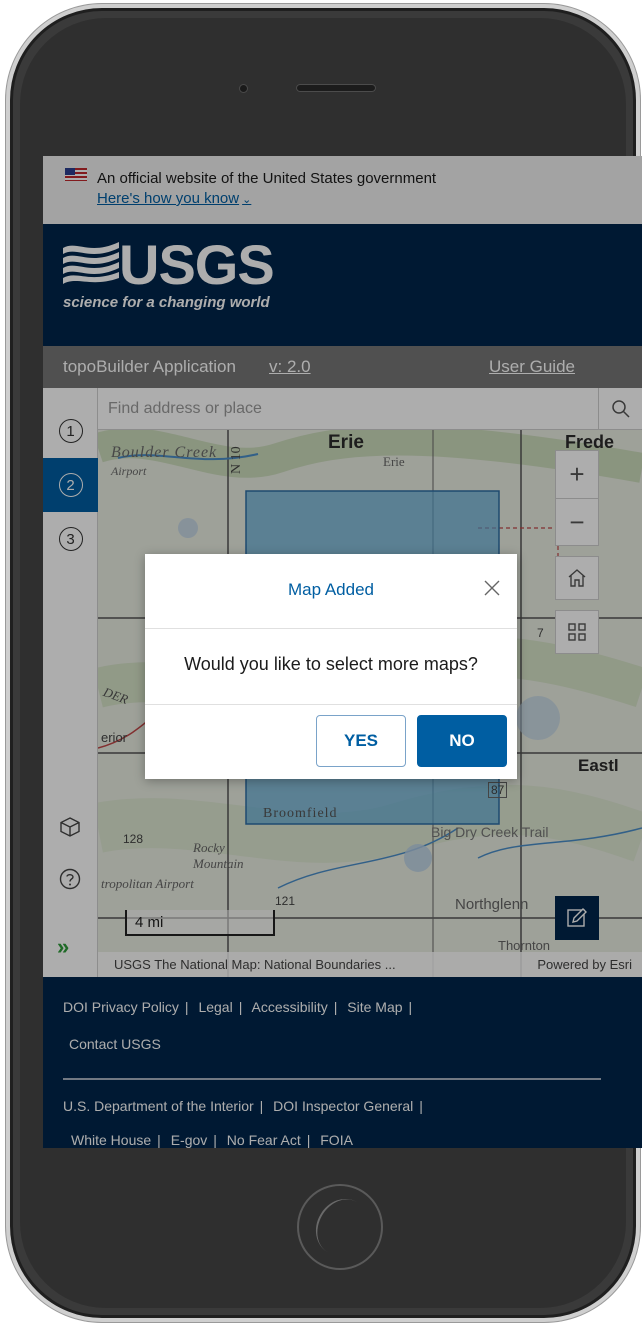 The height and width of the screenshot is (1325, 642). What do you see at coordinates (129, 471) in the screenshot?
I see `map-label-airport: Airport` at bounding box center [129, 471].